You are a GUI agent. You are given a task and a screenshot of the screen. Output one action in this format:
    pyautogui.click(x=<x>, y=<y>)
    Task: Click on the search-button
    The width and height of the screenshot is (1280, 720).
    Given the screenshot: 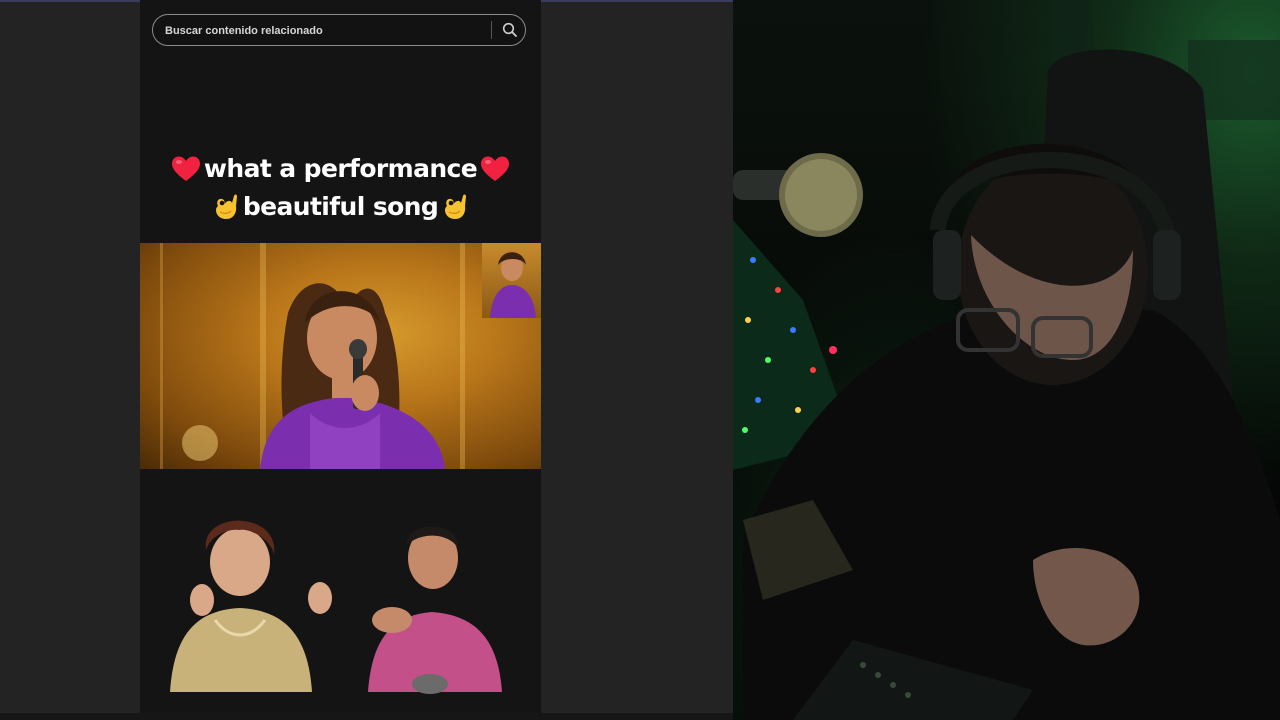 What is the action you would take?
    pyautogui.click(x=510, y=30)
    